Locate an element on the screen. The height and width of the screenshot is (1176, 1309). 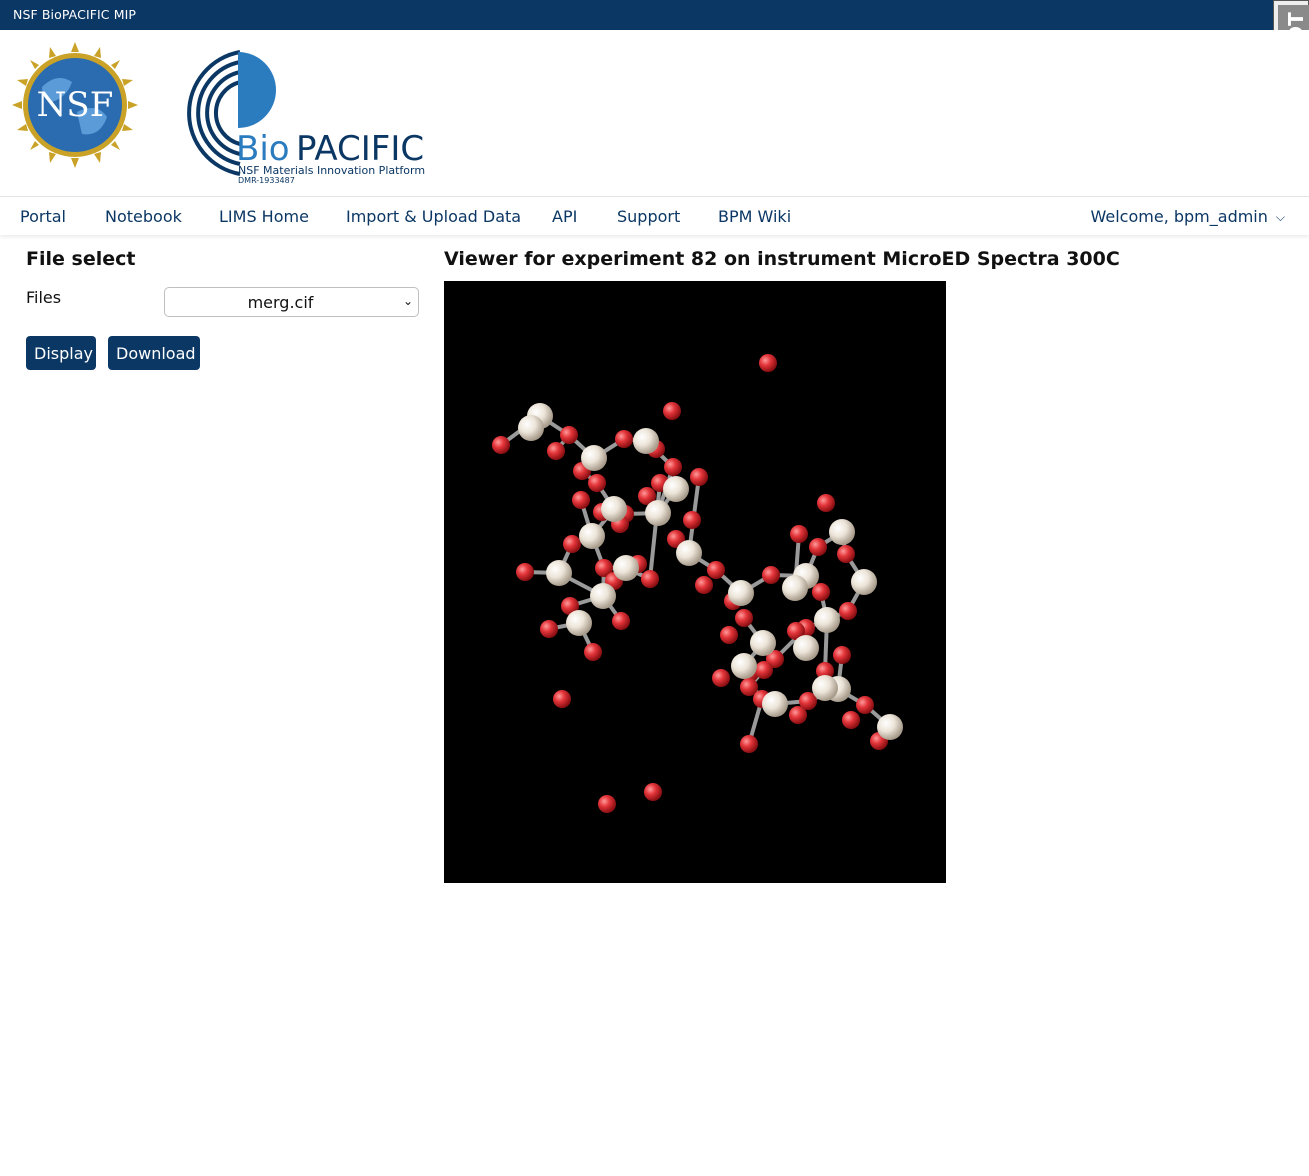
selected-file: merg.cif is located at coordinates (280, 302).